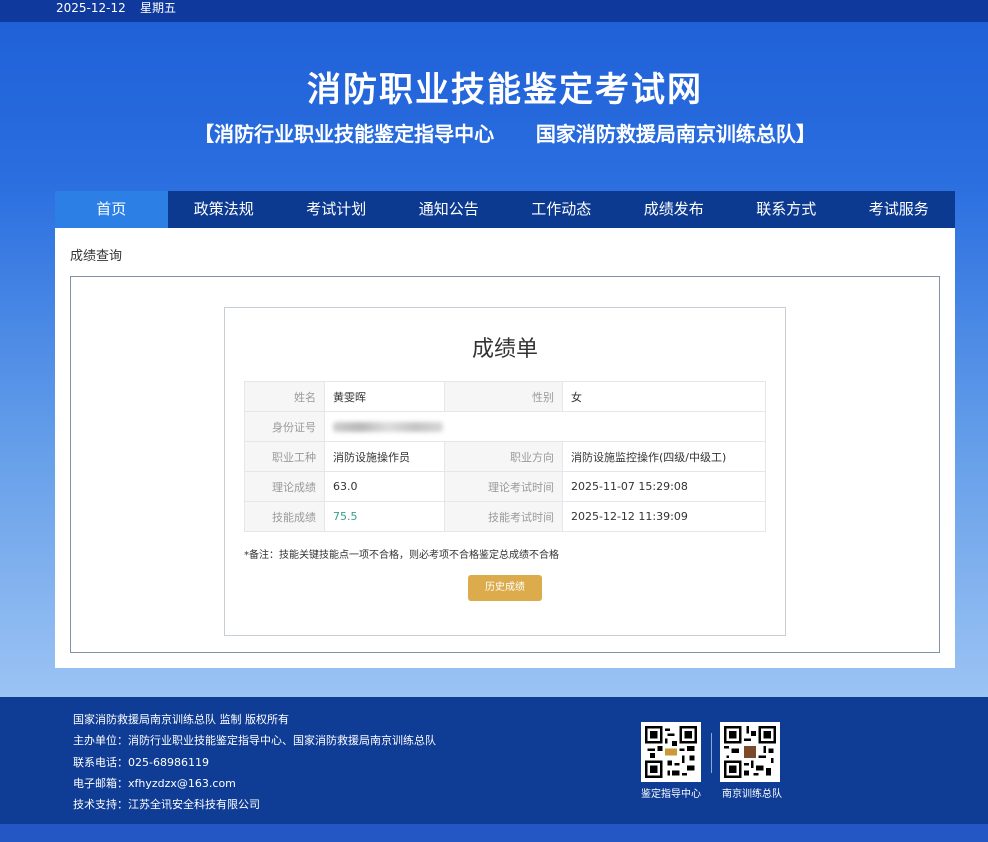 This screenshot has width=988, height=842. I want to click on table-row: 理论成绩 63.0 理论考试时间 2025-11-07 15:29:08, so click(505, 486).